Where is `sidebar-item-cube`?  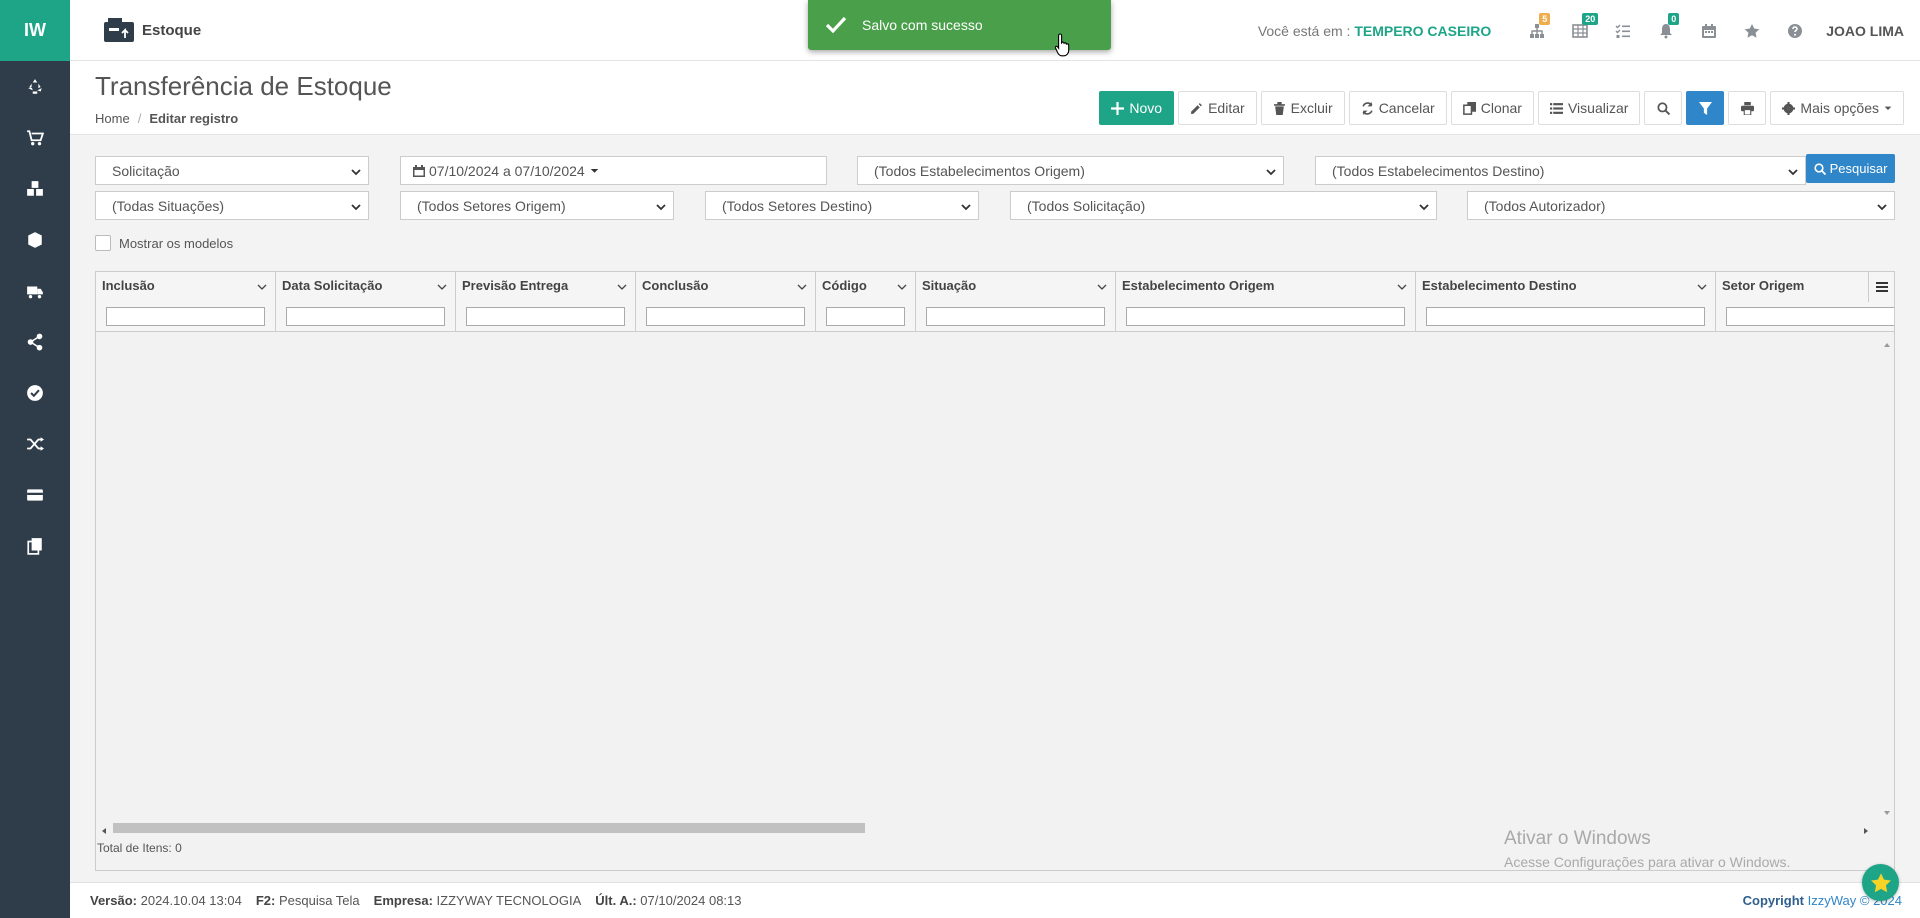 sidebar-item-cube is located at coordinates (35, 239).